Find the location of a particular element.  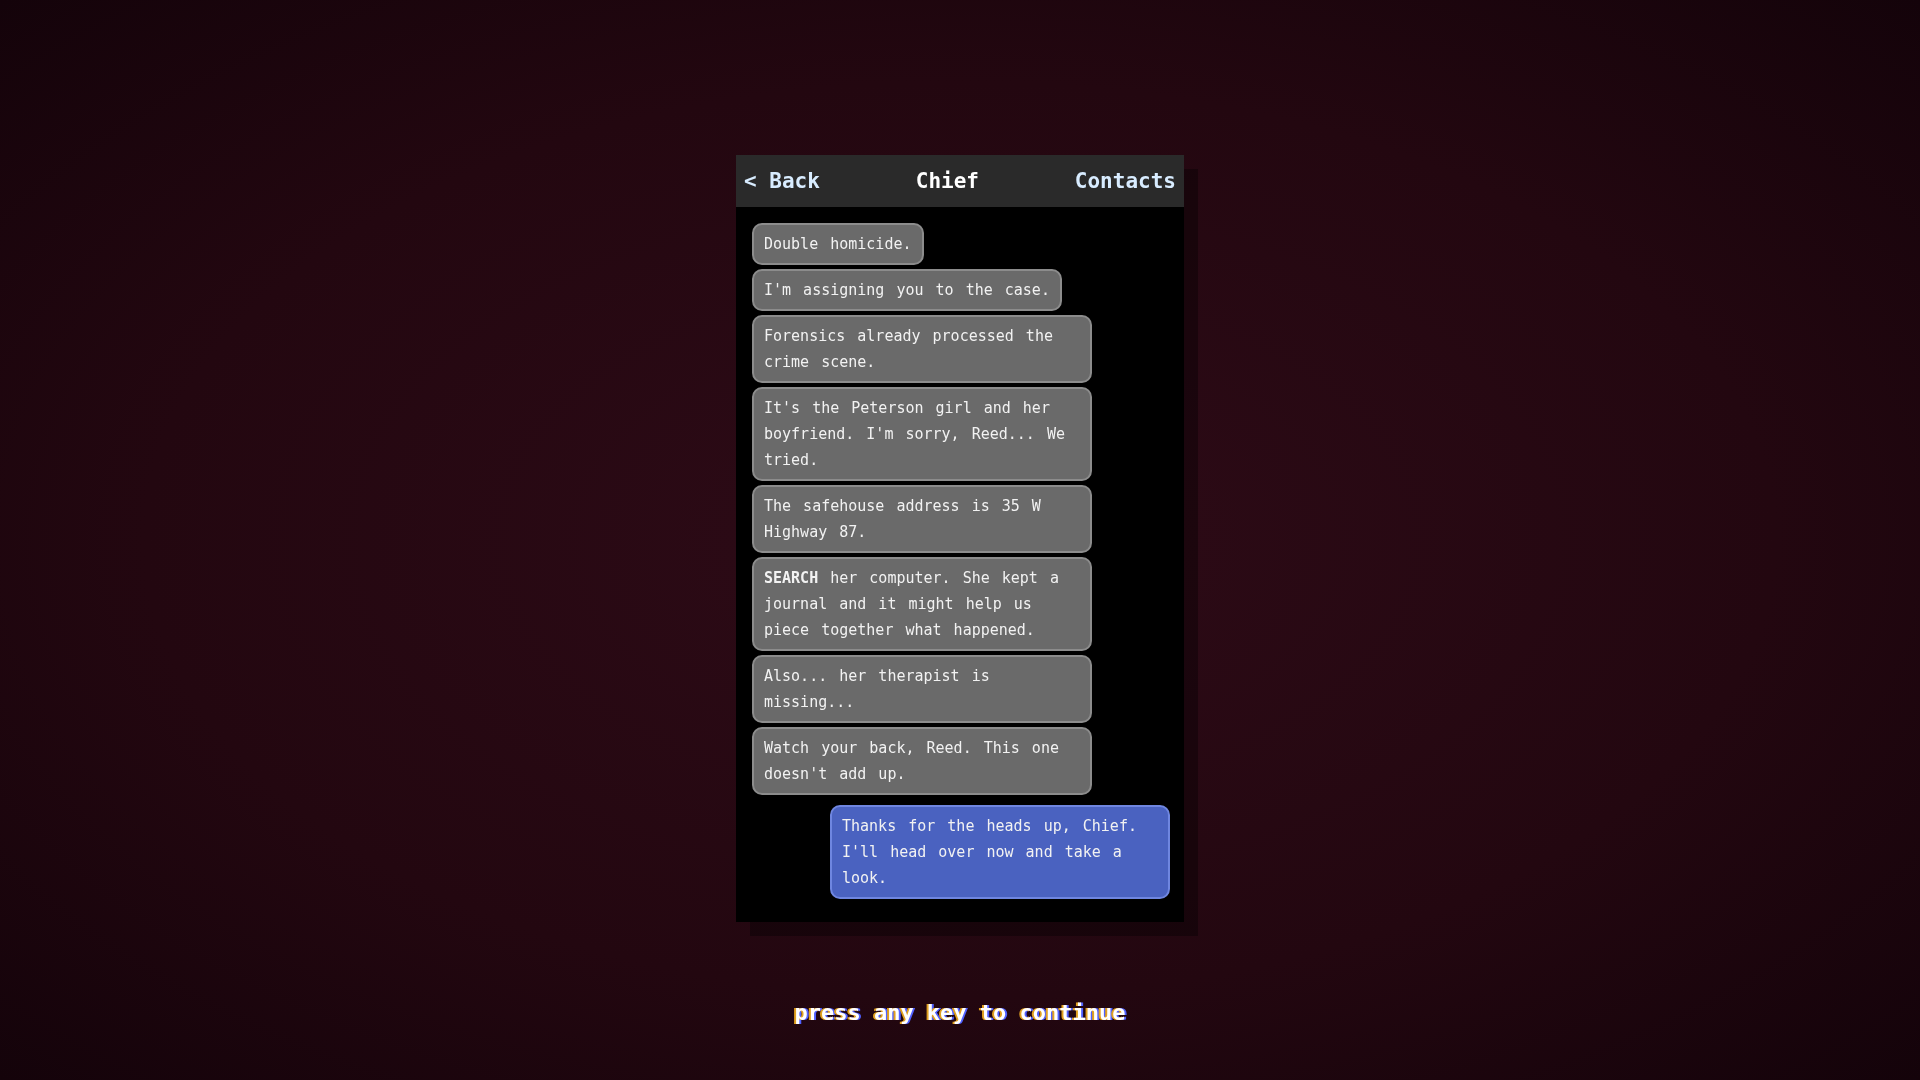

contacts-button: Contacts is located at coordinates (1125, 181).